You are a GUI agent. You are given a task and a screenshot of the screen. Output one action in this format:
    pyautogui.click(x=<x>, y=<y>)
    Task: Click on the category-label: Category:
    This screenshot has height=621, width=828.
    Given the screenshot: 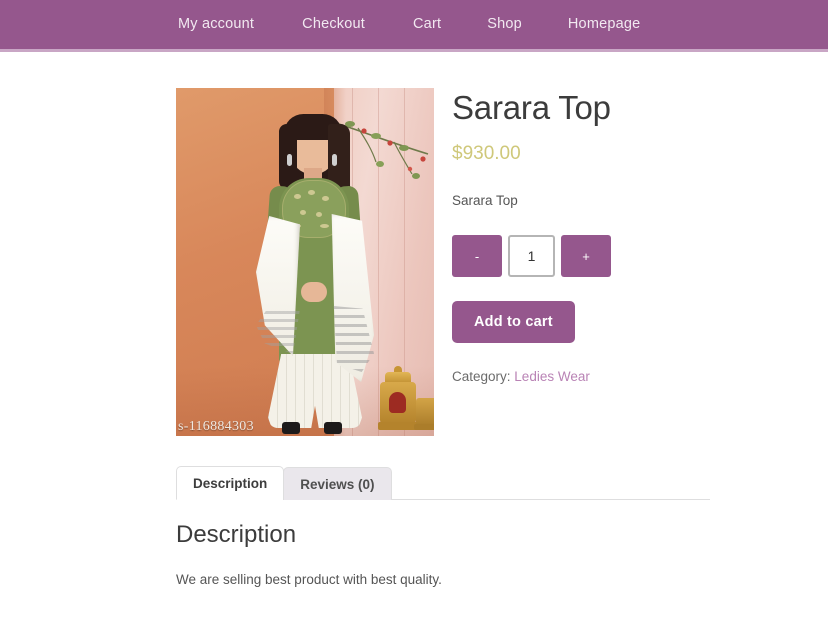 What is the action you would take?
    pyautogui.click(x=481, y=377)
    